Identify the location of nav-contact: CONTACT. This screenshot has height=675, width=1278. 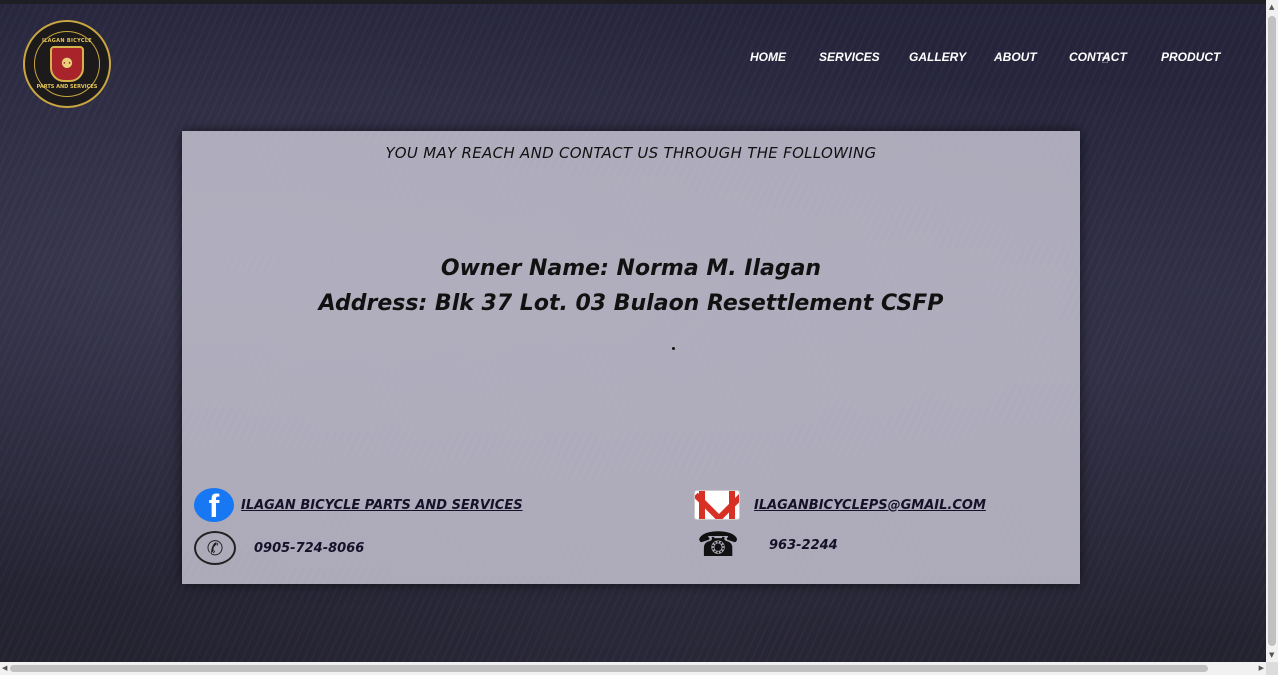
(1098, 57).